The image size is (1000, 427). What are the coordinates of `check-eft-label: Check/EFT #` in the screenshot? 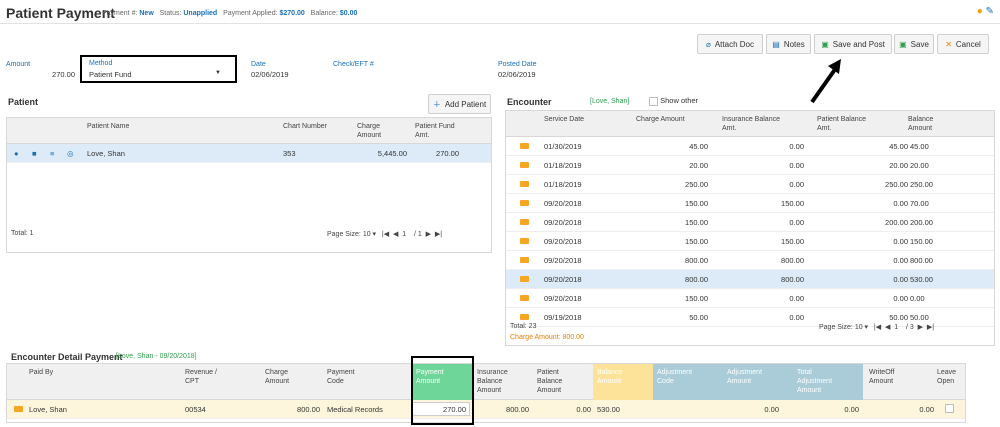 It's located at (353, 64).